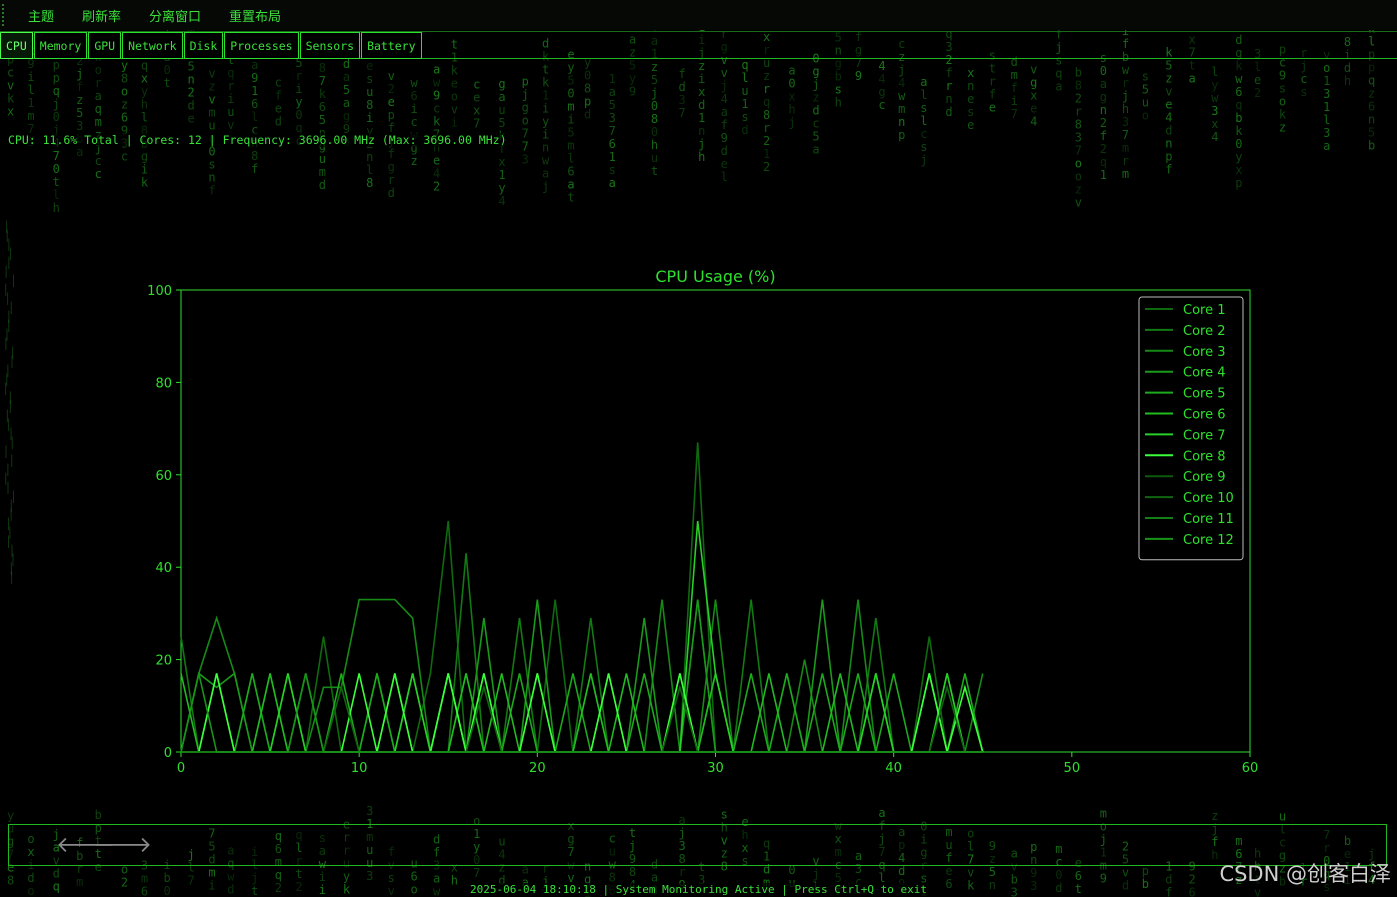 This screenshot has height=897, width=1397. What do you see at coordinates (537, 768) in the screenshot?
I see `x-tick-label: 20` at bounding box center [537, 768].